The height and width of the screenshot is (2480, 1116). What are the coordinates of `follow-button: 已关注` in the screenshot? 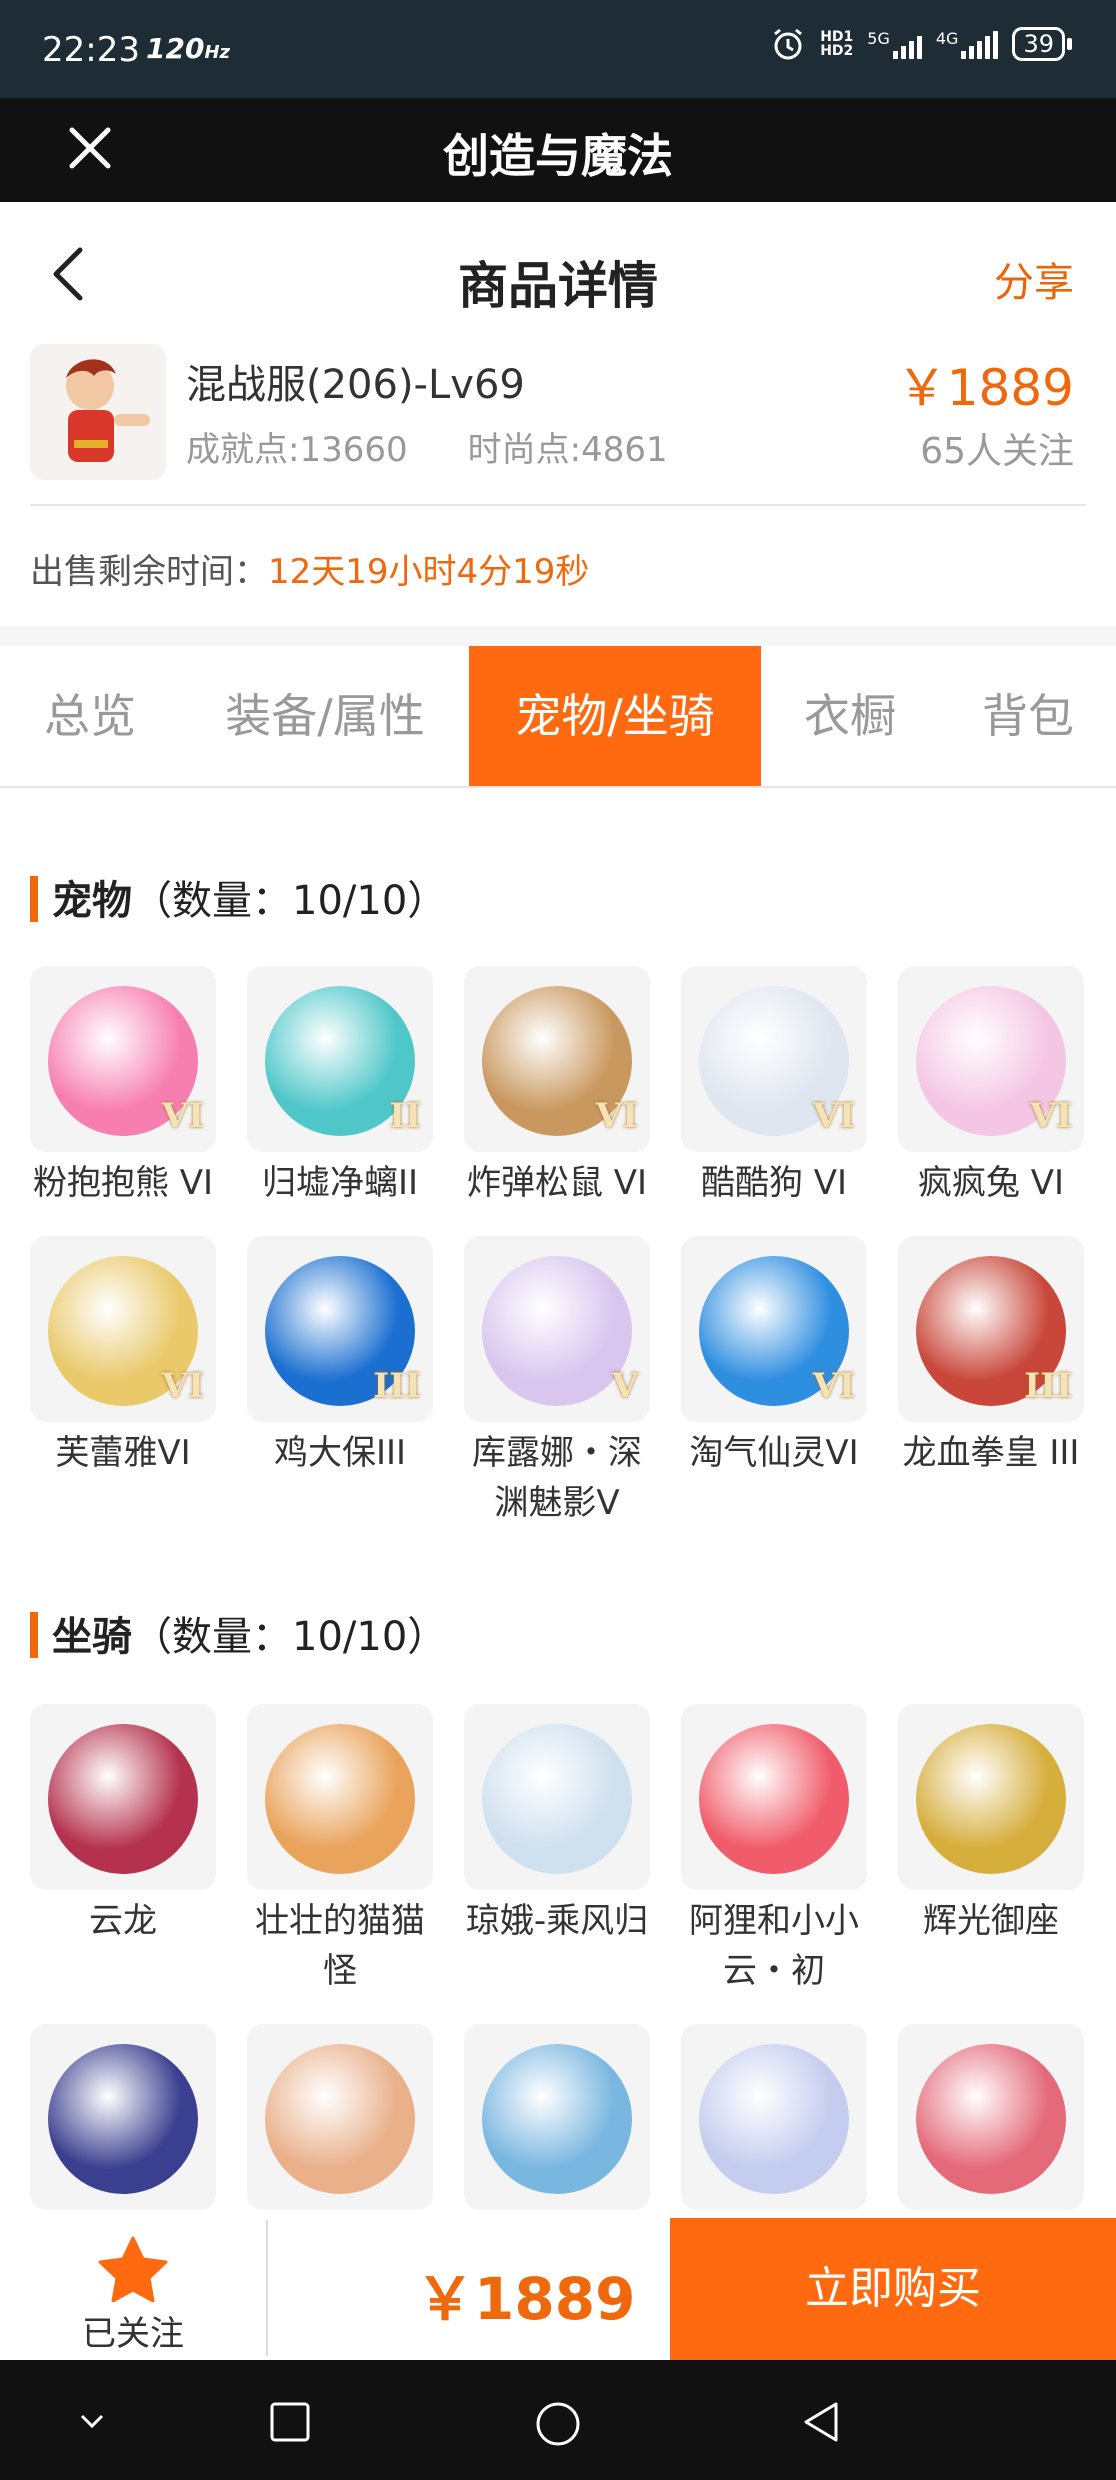 It's located at (133, 2289).